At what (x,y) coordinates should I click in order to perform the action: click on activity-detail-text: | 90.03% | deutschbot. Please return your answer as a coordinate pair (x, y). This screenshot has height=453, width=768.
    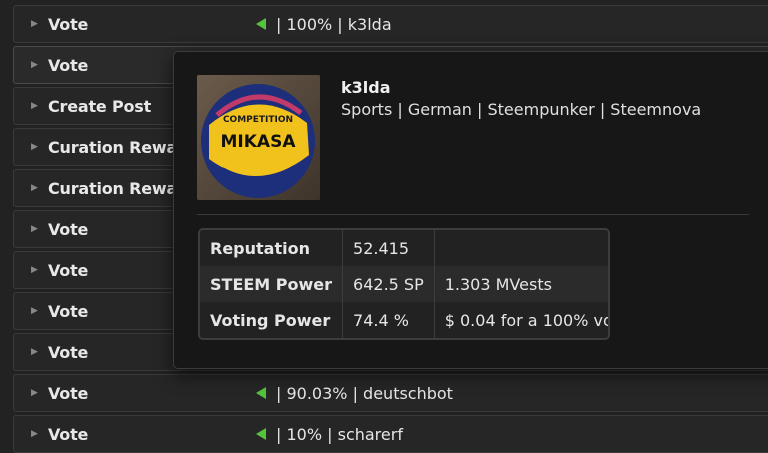
    Looking at the image, I should click on (364, 393).